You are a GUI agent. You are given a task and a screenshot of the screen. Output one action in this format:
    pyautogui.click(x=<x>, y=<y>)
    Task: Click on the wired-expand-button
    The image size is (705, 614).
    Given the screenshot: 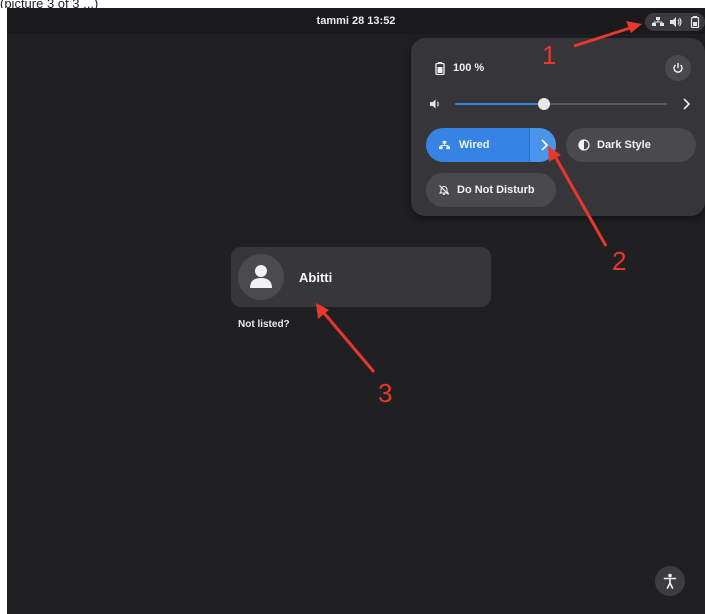 What is the action you would take?
    pyautogui.click(x=542, y=145)
    